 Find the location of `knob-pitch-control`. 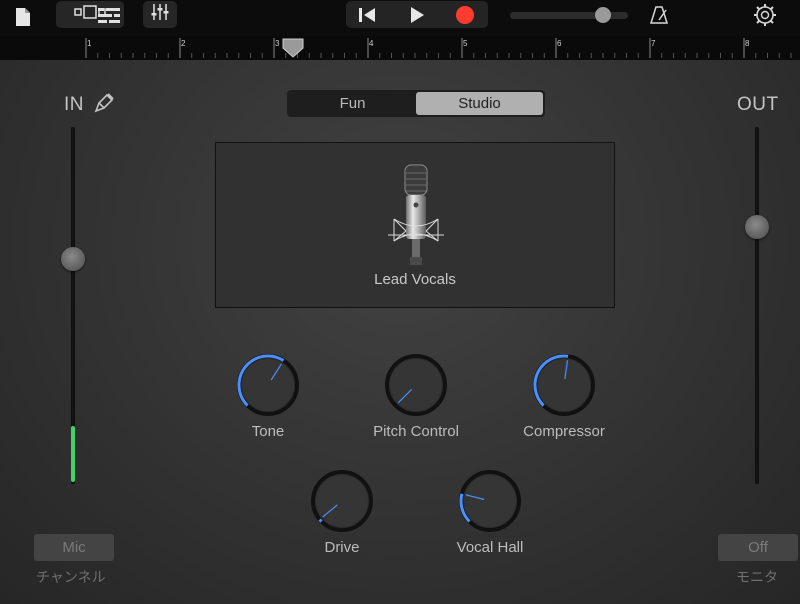

knob-pitch-control is located at coordinates (416, 385).